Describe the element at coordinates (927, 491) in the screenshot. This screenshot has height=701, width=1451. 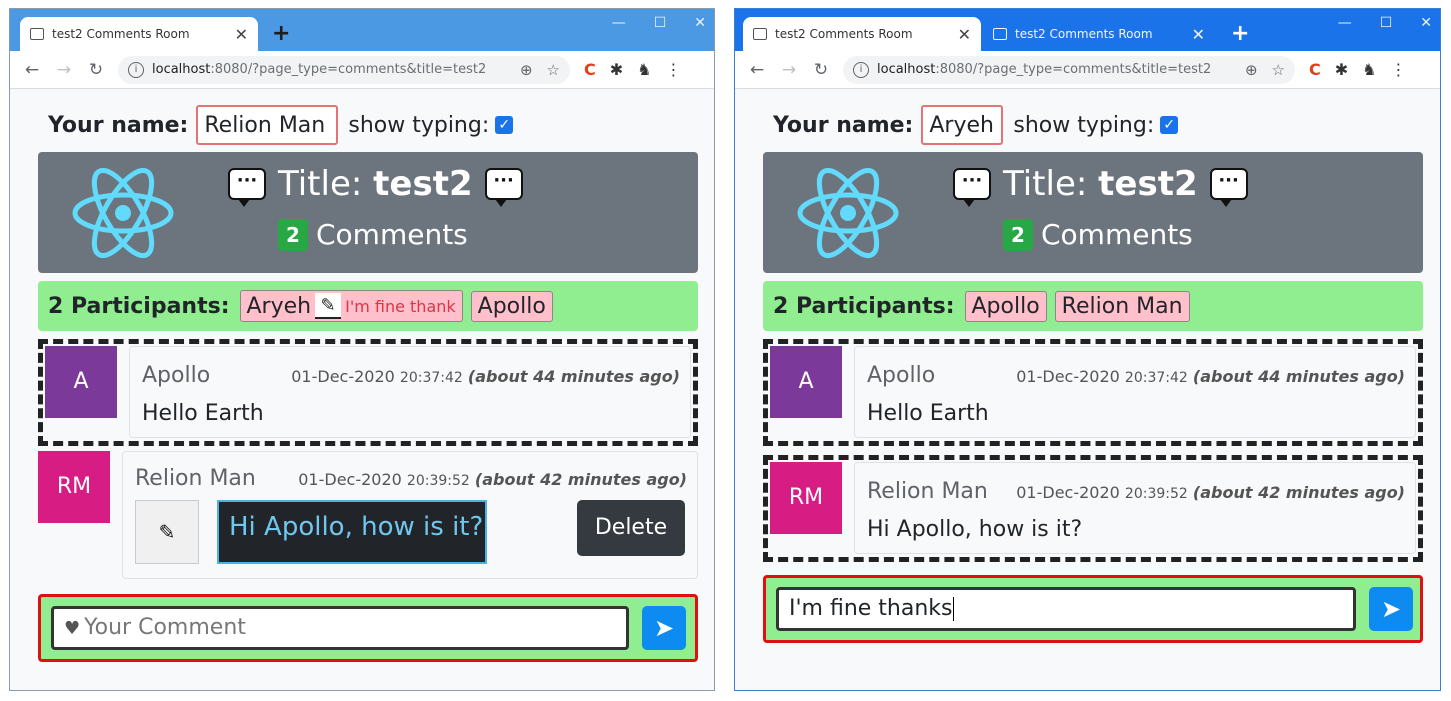
I see `comment-author: Relion Man` at that location.